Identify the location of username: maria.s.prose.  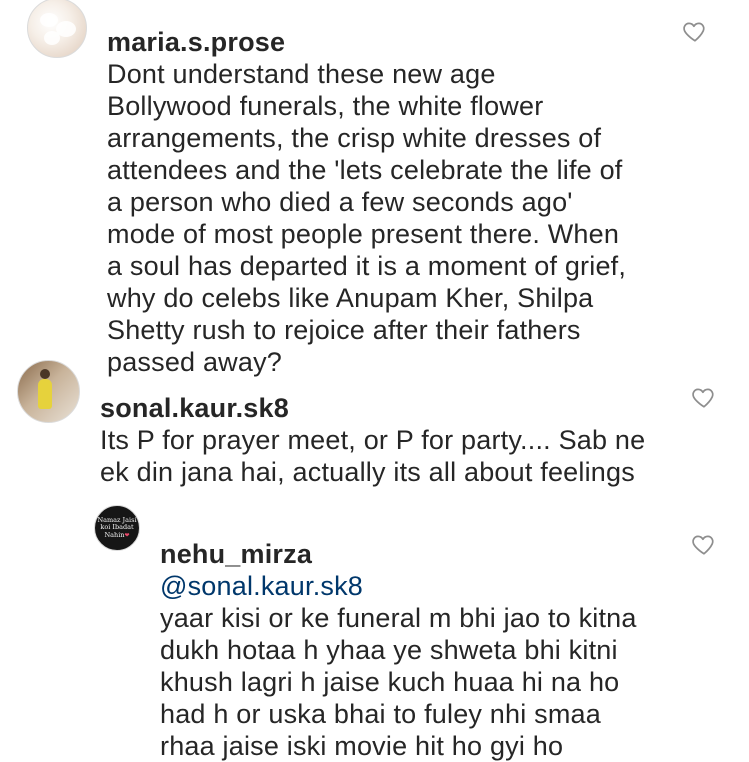
(196, 42).